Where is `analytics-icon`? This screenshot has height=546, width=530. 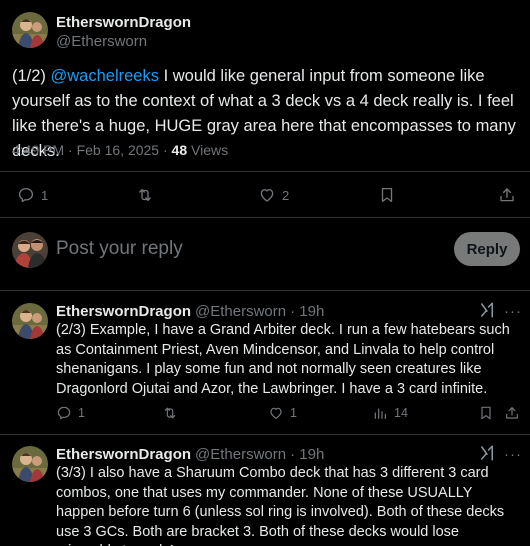 analytics-icon is located at coordinates (380, 413).